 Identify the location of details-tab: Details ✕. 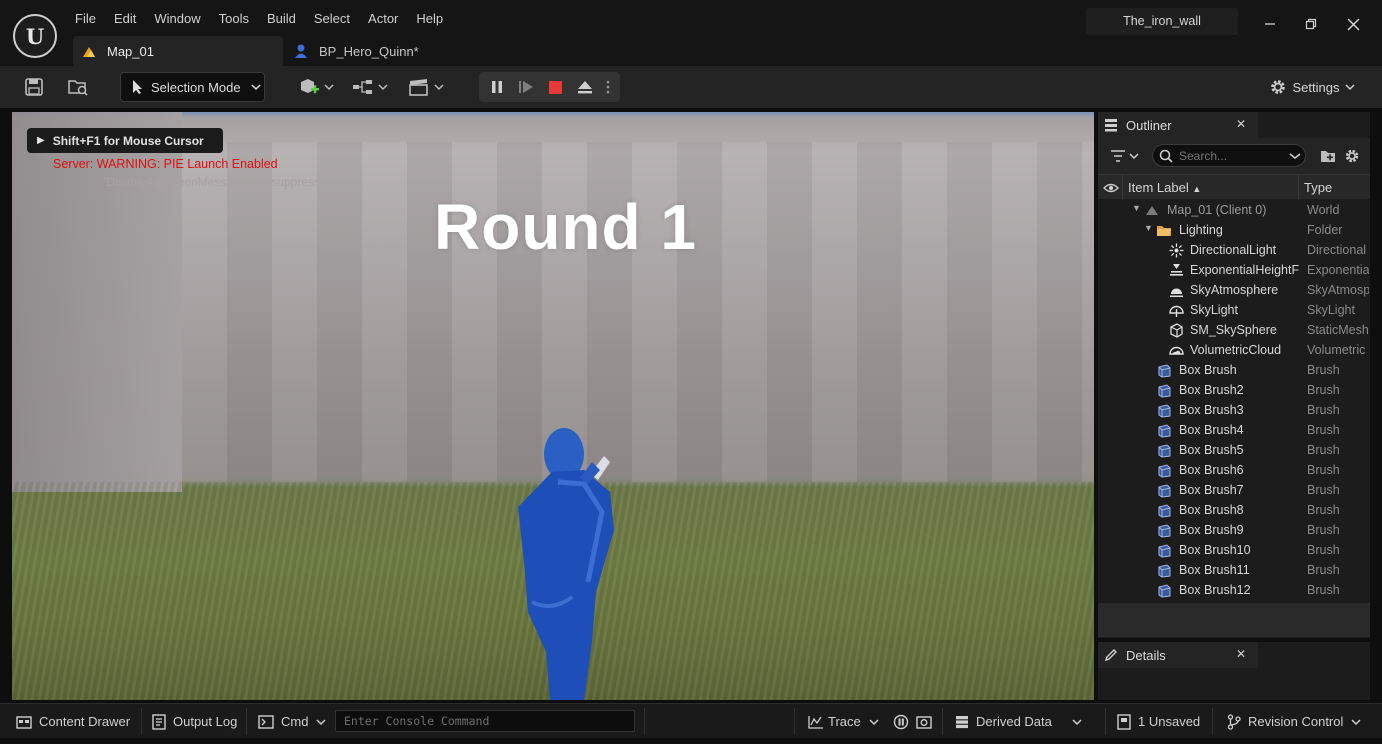
(1178, 655).